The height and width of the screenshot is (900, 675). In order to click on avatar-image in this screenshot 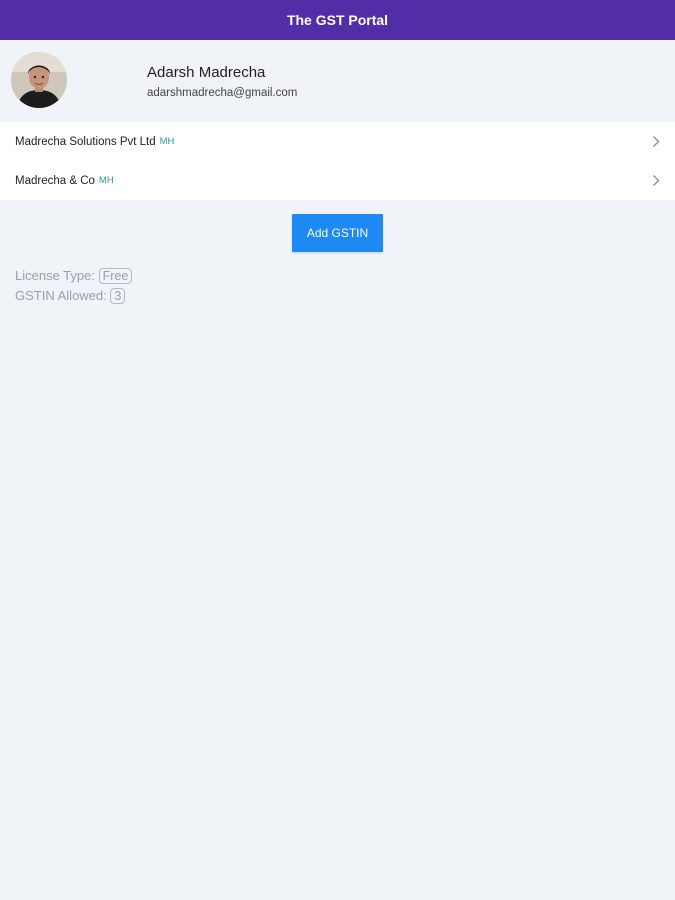, I will do `click(39, 80)`.